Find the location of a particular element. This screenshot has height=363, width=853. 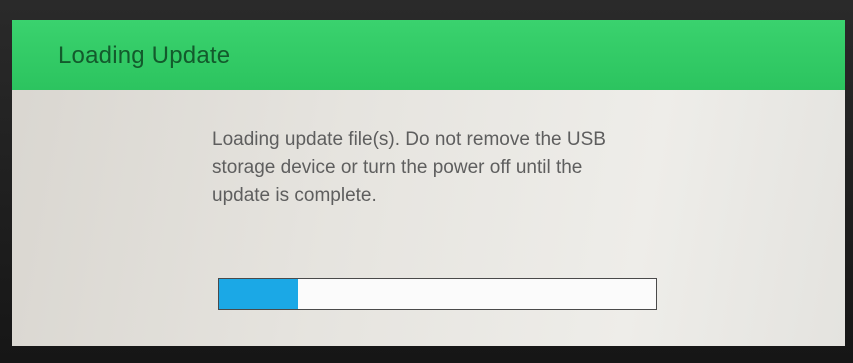

progress-bar is located at coordinates (437, 294).